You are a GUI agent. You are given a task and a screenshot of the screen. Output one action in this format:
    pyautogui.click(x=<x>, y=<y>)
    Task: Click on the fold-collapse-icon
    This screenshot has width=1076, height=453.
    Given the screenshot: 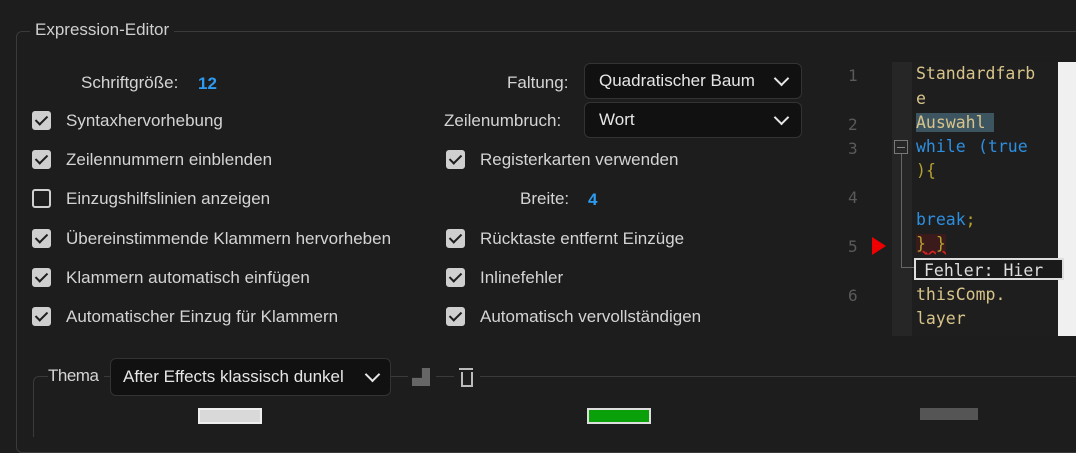 What is the action you would take?
    pyautogui.click(x=901, y=147)
    